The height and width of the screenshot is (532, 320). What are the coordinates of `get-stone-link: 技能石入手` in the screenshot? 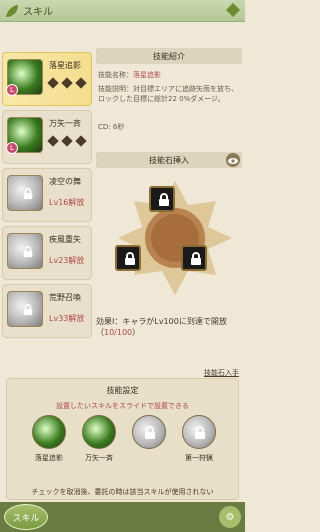 It's located at (221, 373).